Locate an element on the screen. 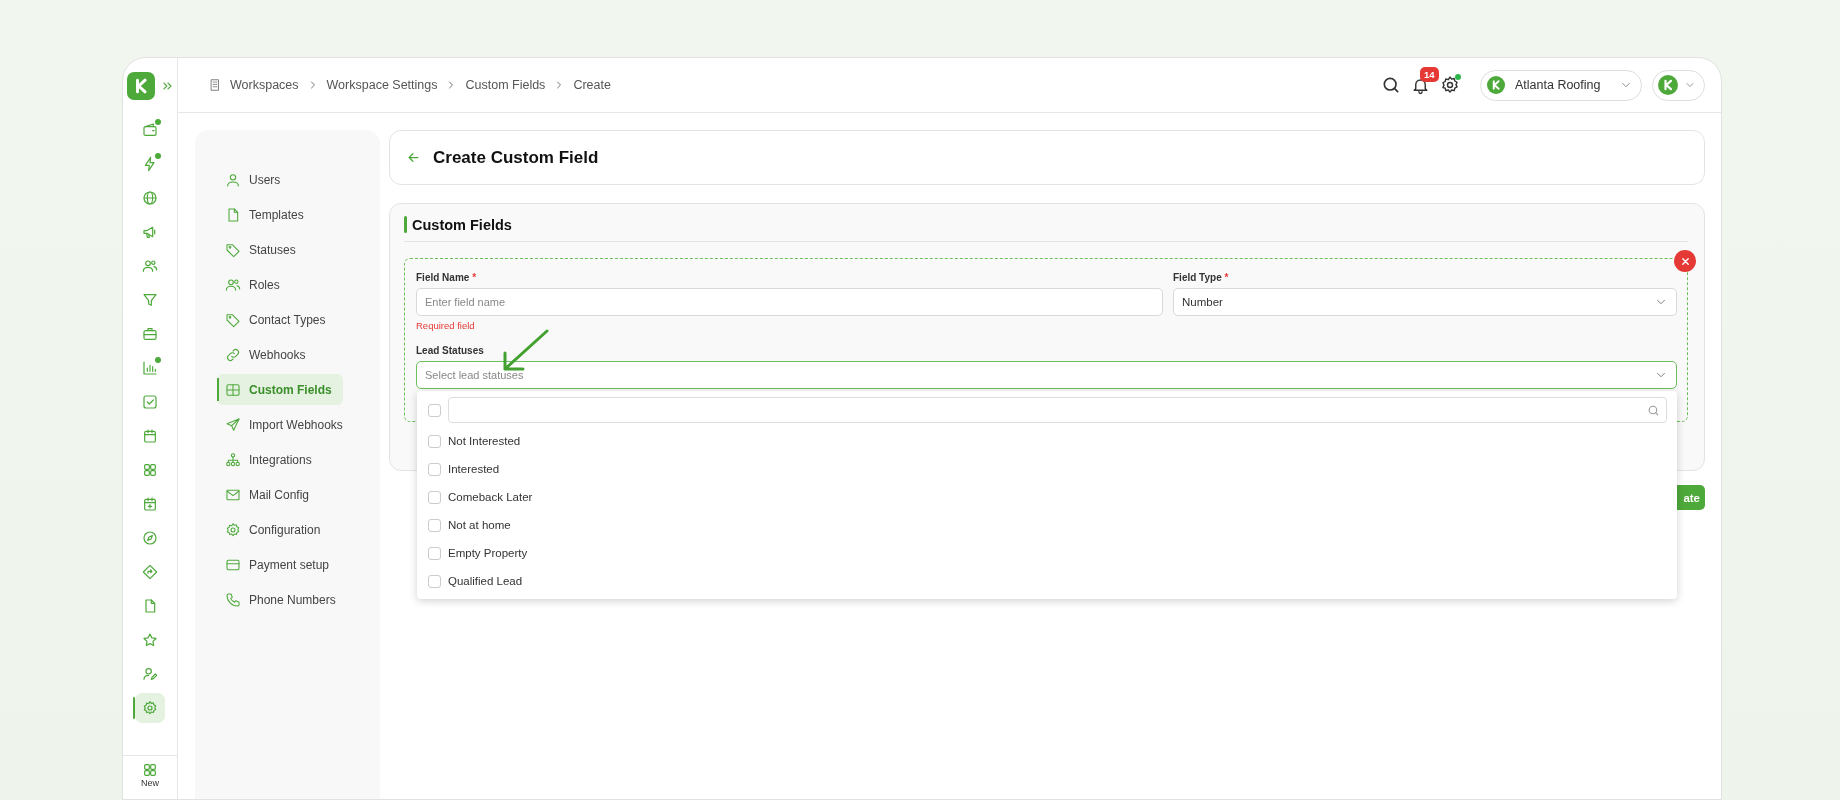 This screenshot has width=1840, height=800. settings-menu-item: Mail Config is located at coordinates (280, 494).